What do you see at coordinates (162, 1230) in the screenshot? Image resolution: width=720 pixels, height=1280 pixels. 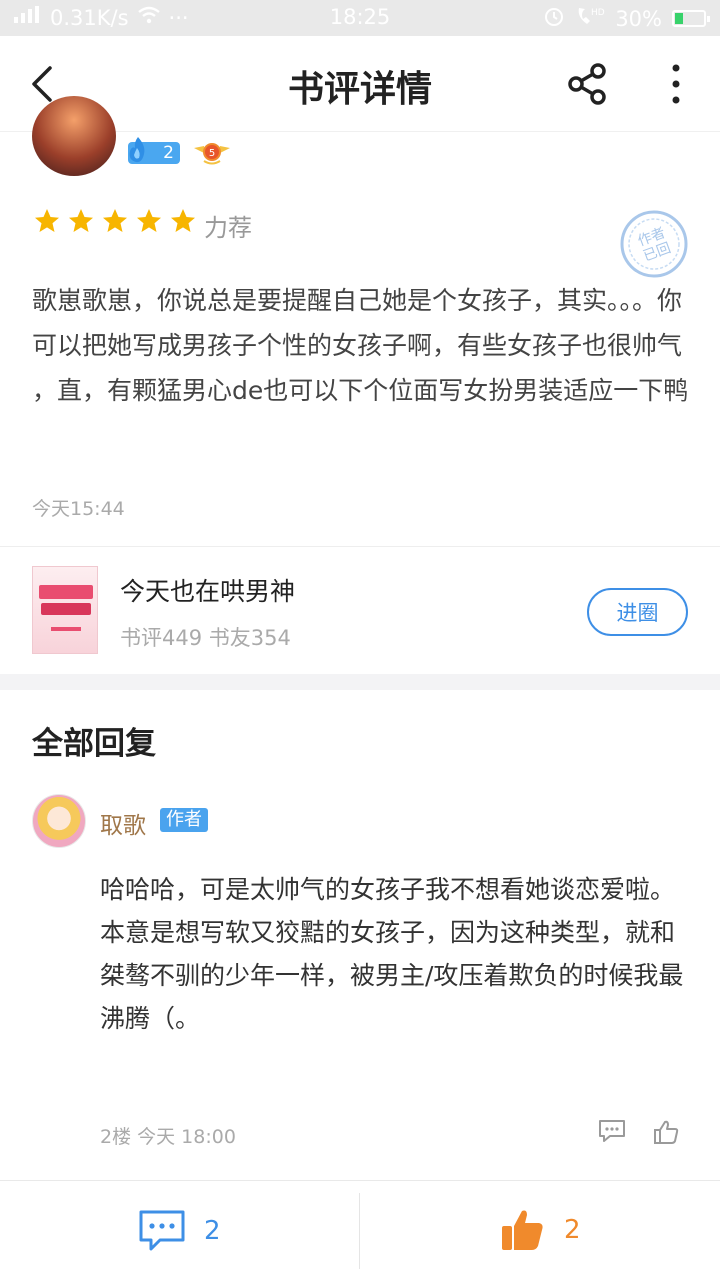 I see `comment-icon` at bounding box center [162, 1230].